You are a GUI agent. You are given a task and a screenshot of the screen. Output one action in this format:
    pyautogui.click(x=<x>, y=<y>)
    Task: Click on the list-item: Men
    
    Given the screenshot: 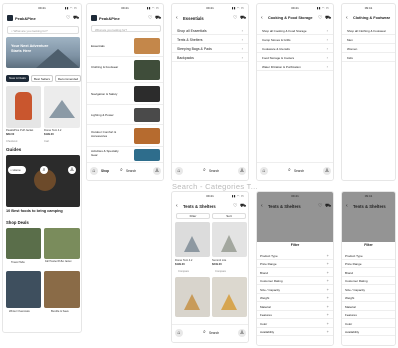 What is the action you would take?
    pyautogui.click(x=368, y=39)
    